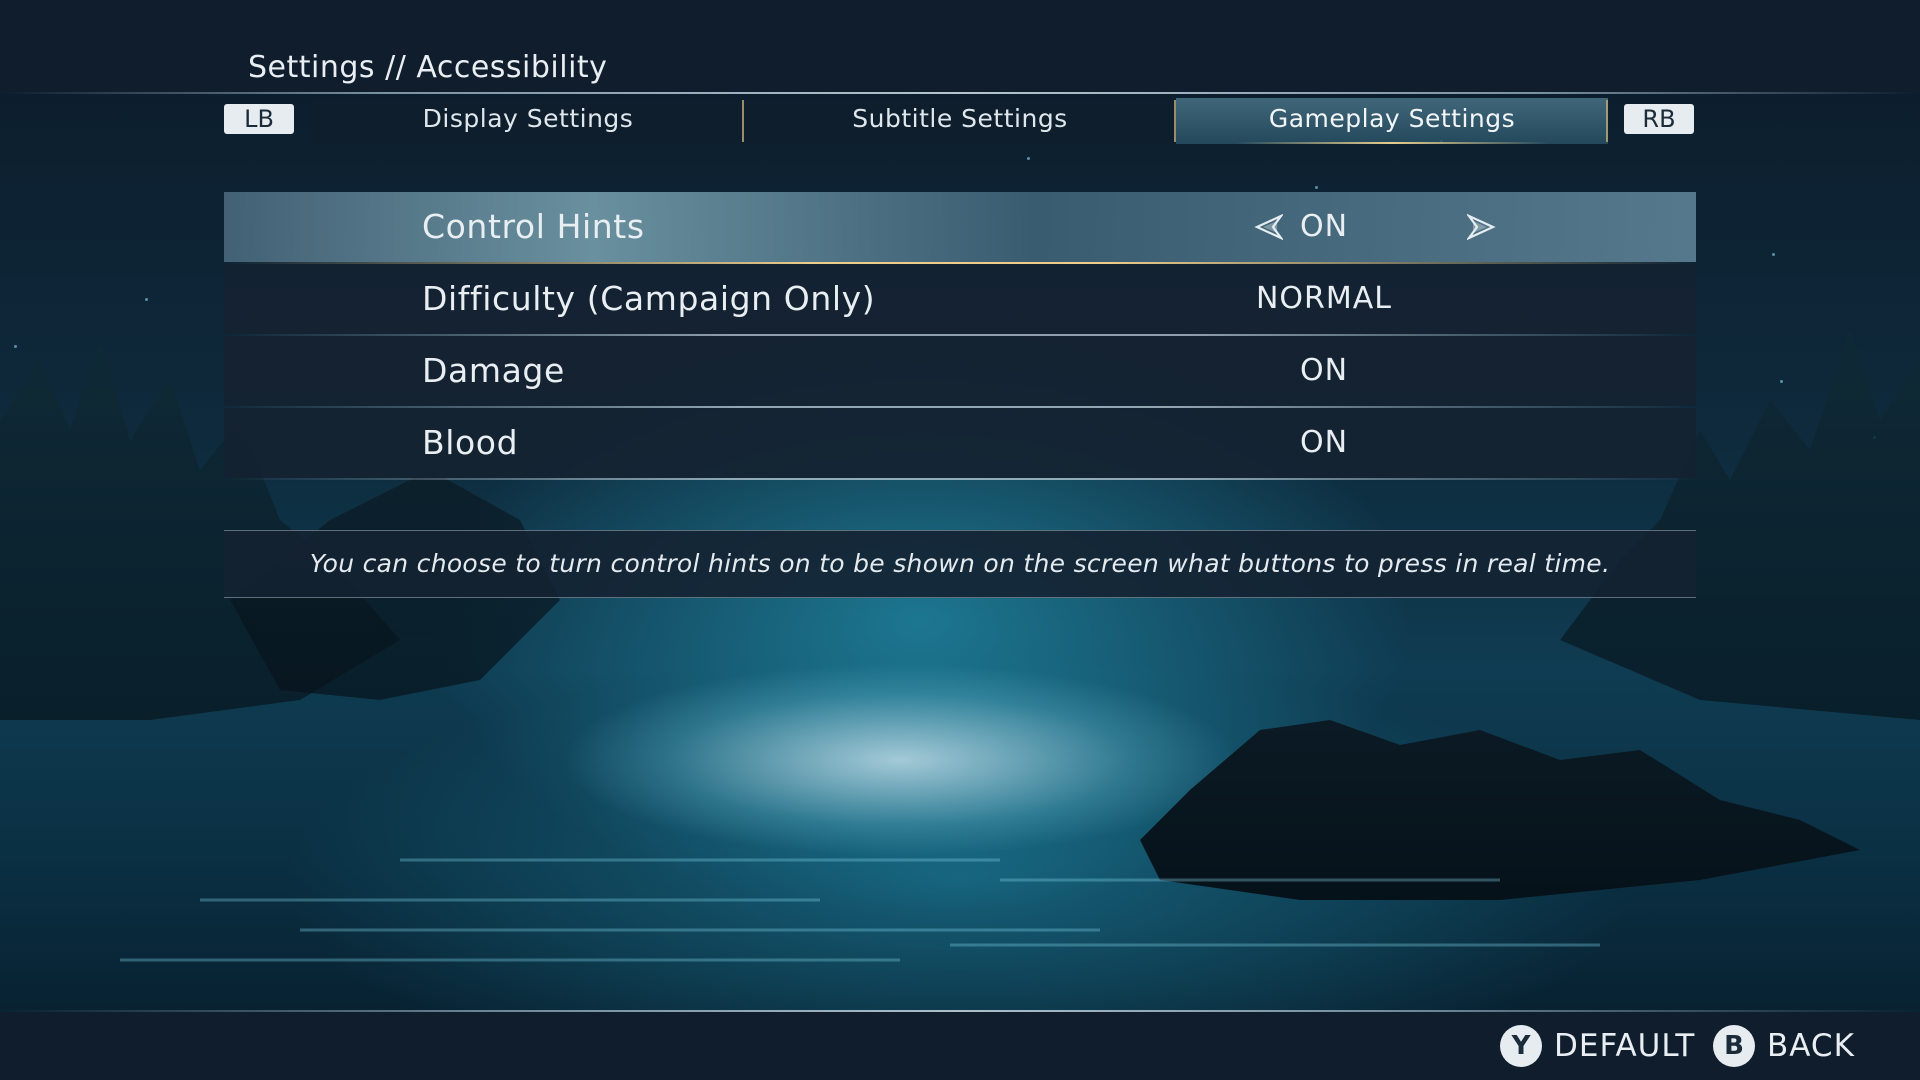  What do you see at coordinates (960, 479) in the screenshot?
I see `row-divider` at bounding box center [960, 479].